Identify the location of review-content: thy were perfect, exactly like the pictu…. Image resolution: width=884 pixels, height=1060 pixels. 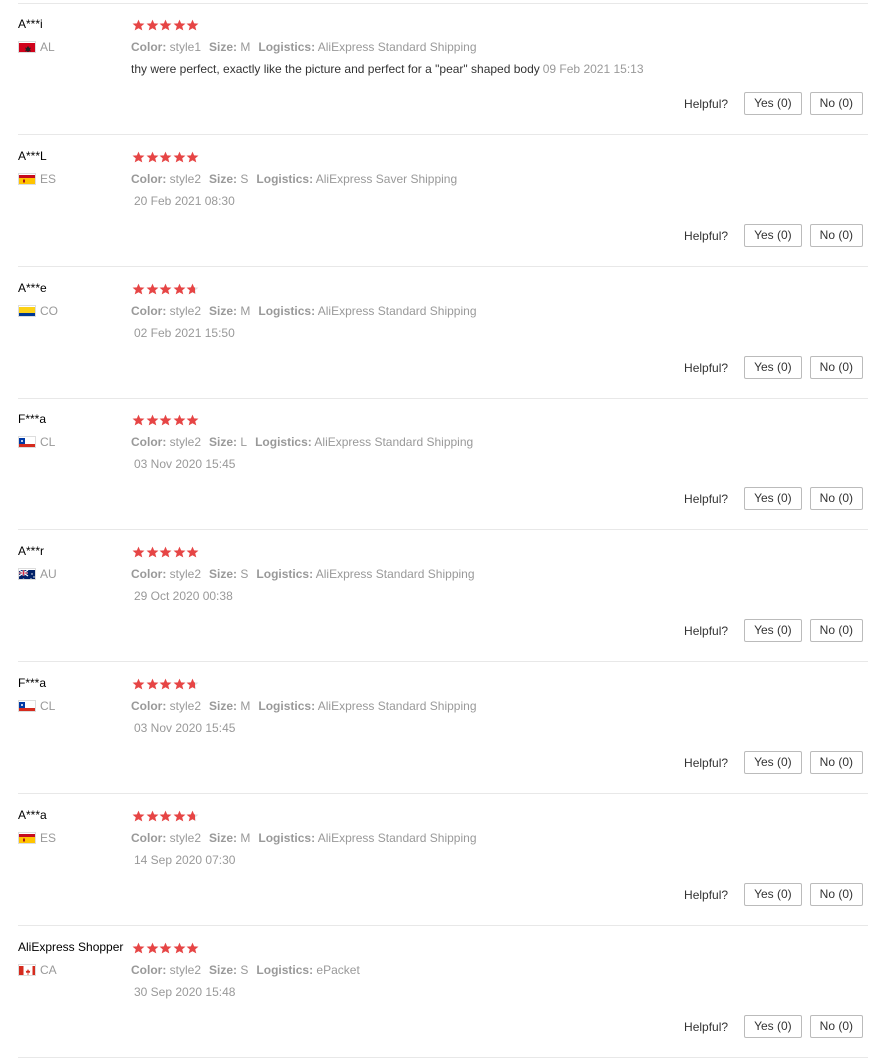
(387, 69).